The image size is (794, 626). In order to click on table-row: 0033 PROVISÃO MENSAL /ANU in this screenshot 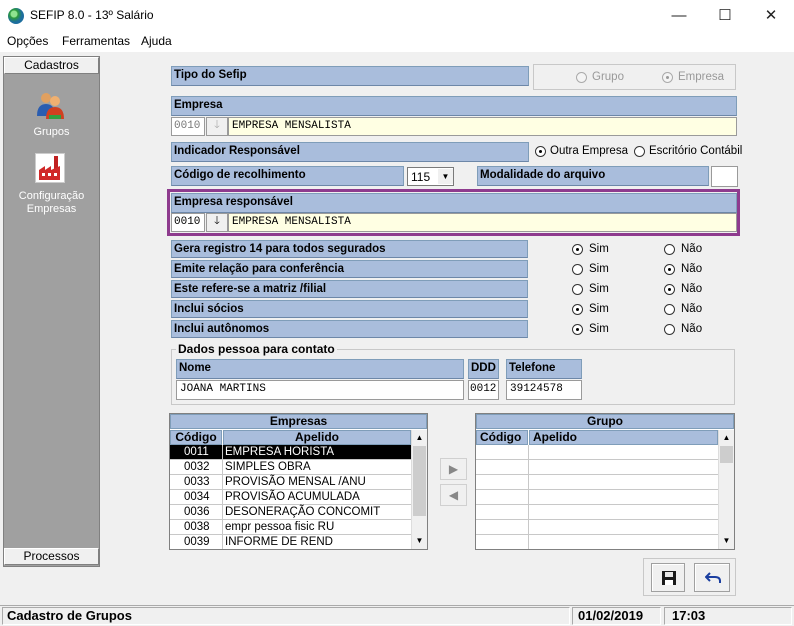, I will do `click(290, 482)`.